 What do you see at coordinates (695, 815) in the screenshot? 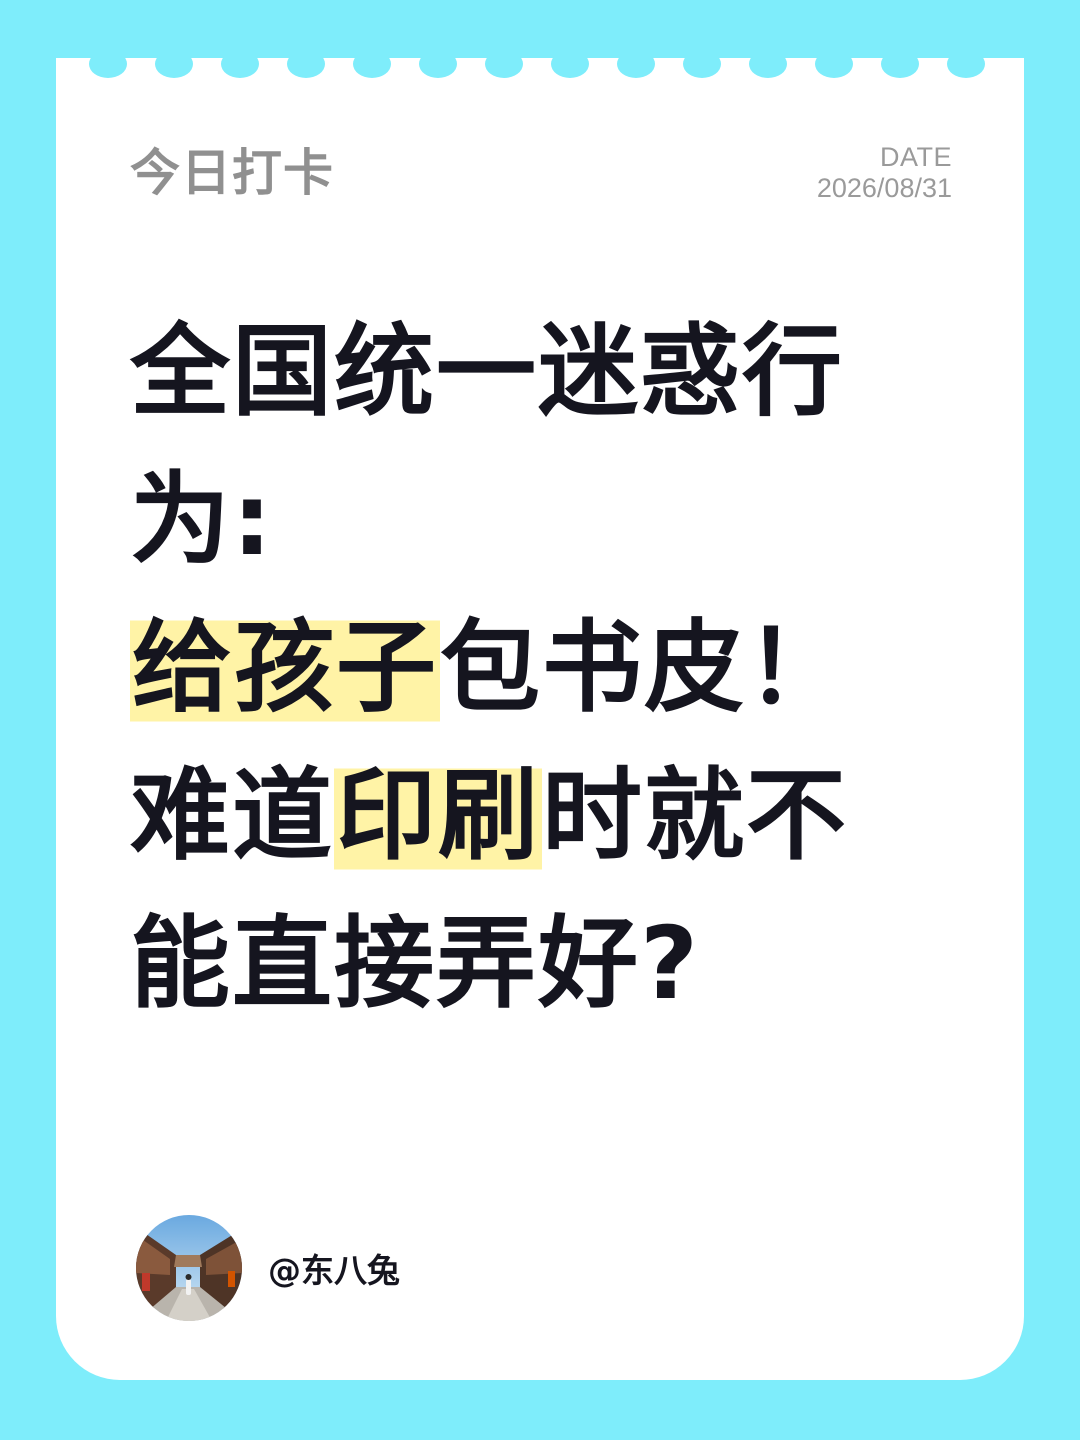
I see `headline-line-4-end: 时就不` at bounding box center [695, 815].